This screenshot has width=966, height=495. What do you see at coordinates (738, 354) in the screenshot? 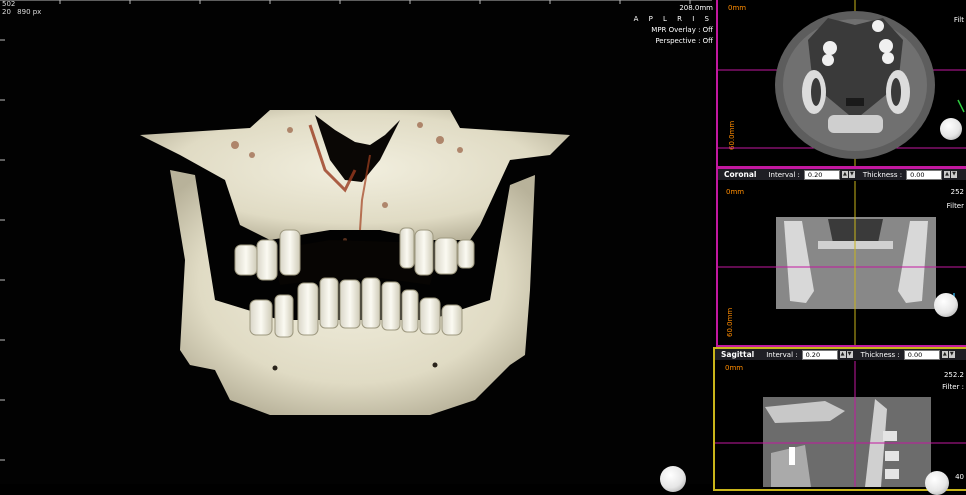
I see `sagittal-title: Sagittal` at bounding box center [738, 354].